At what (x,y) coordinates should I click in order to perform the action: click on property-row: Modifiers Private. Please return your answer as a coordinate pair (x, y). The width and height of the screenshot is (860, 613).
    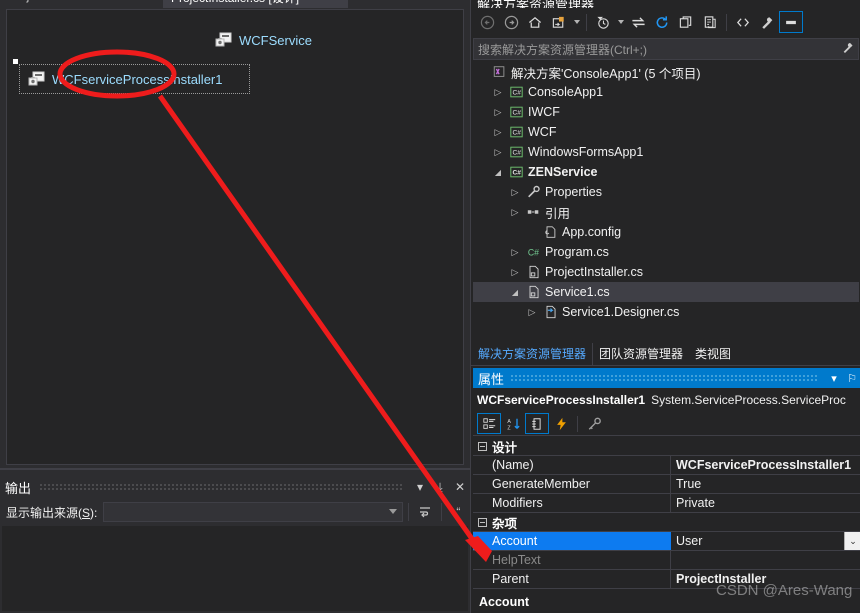
    Looking at the image, I should click on (666, 503).